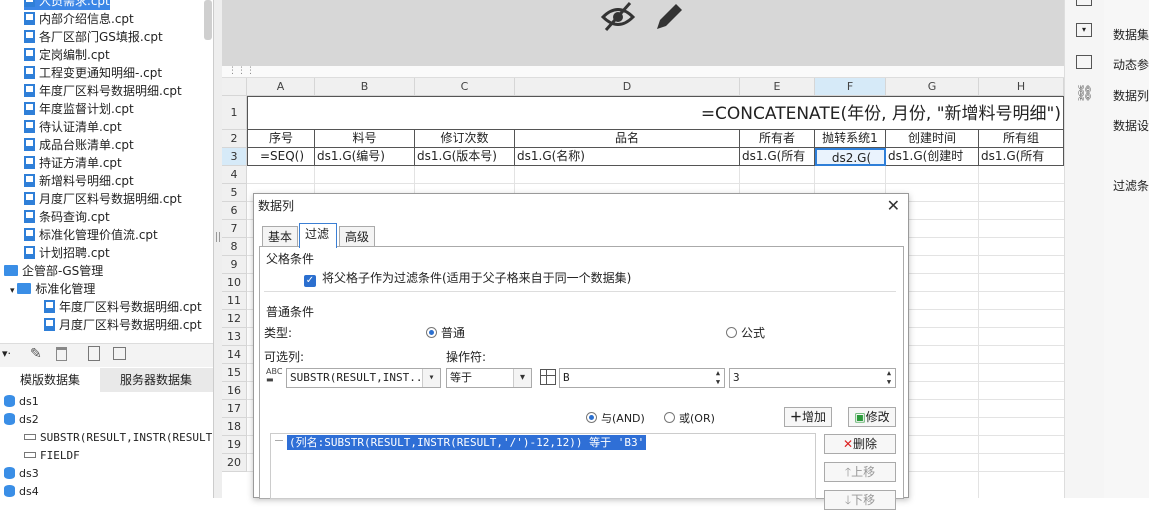 The width and height of the screenshot is (1149, 510). What do you see at coordinates (465, 157) in the screenshot?
I see `formula-cell: ds1.G(版本号)` at bounding box center [465, 157].